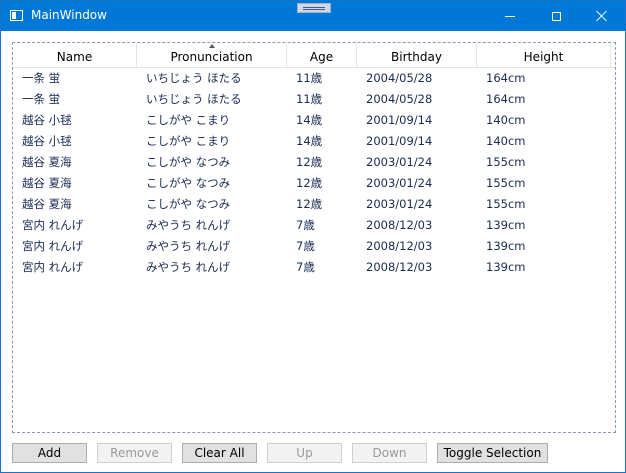  I want to click on drag-handle-icon, so click(314, 8).